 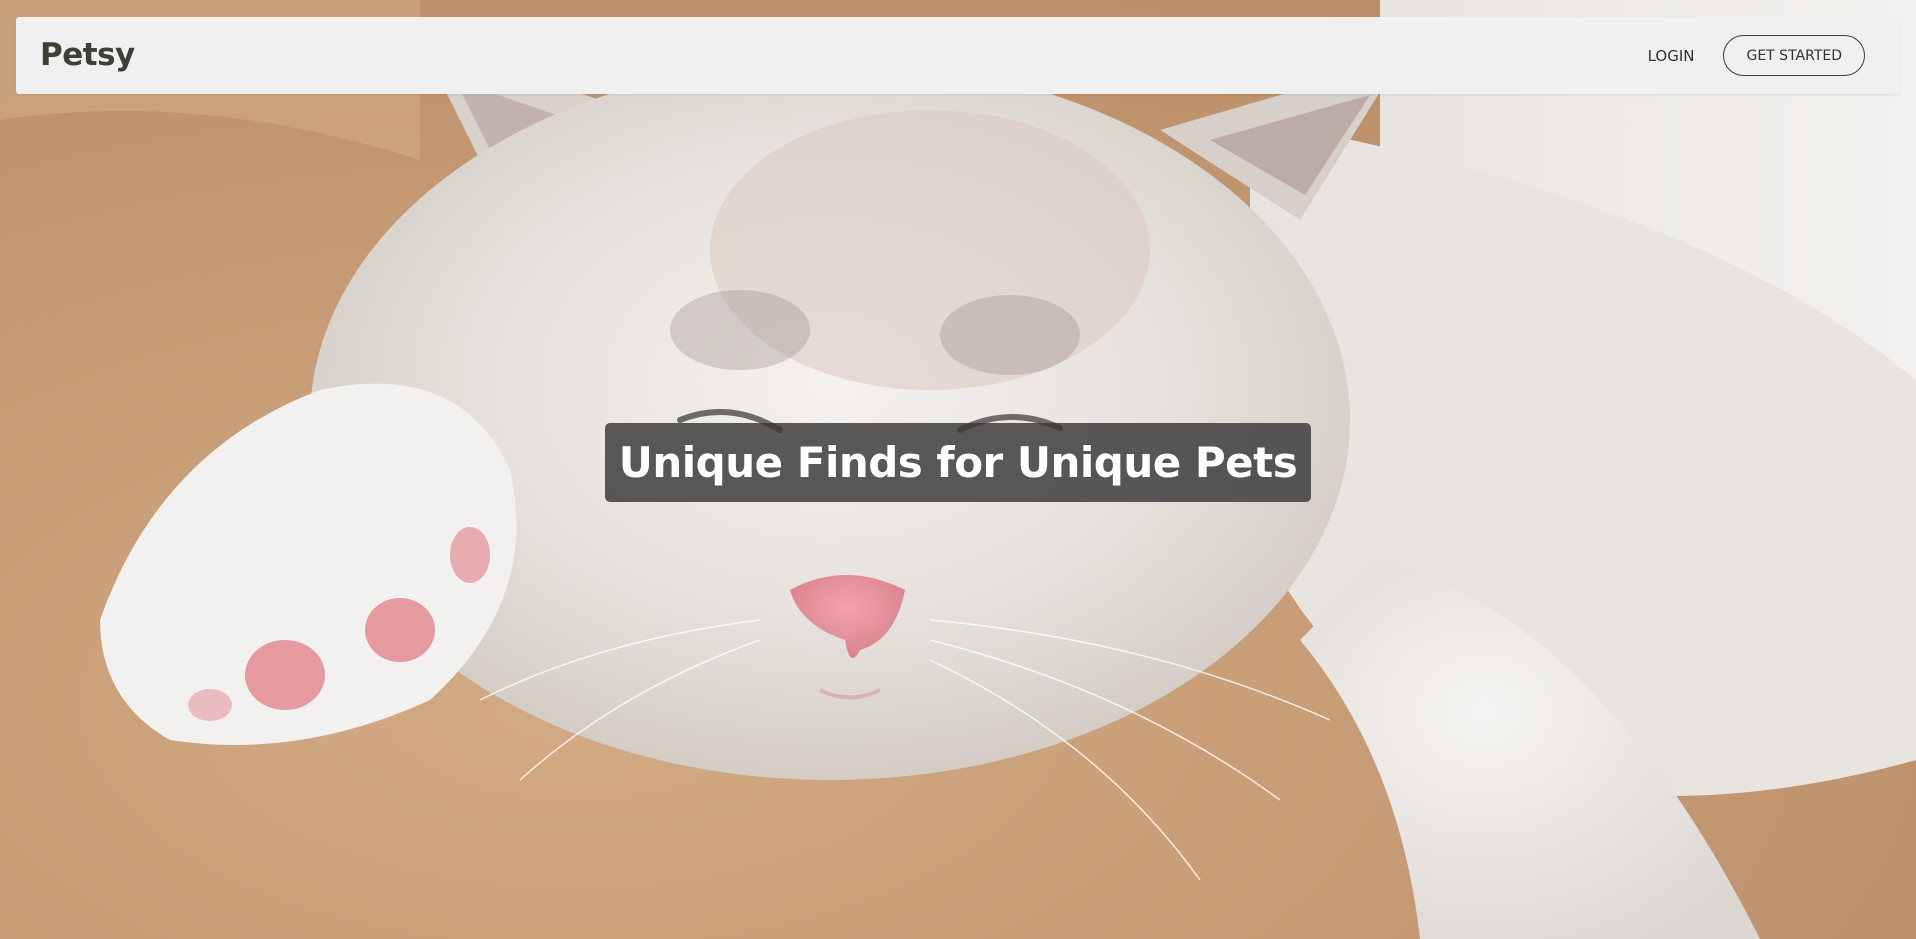 What do you see at coordinates (958, 55) in the screenshot?
I see `top-navbar: Petsy LOGIN GET STARTED` at bounding box center [958, 55].